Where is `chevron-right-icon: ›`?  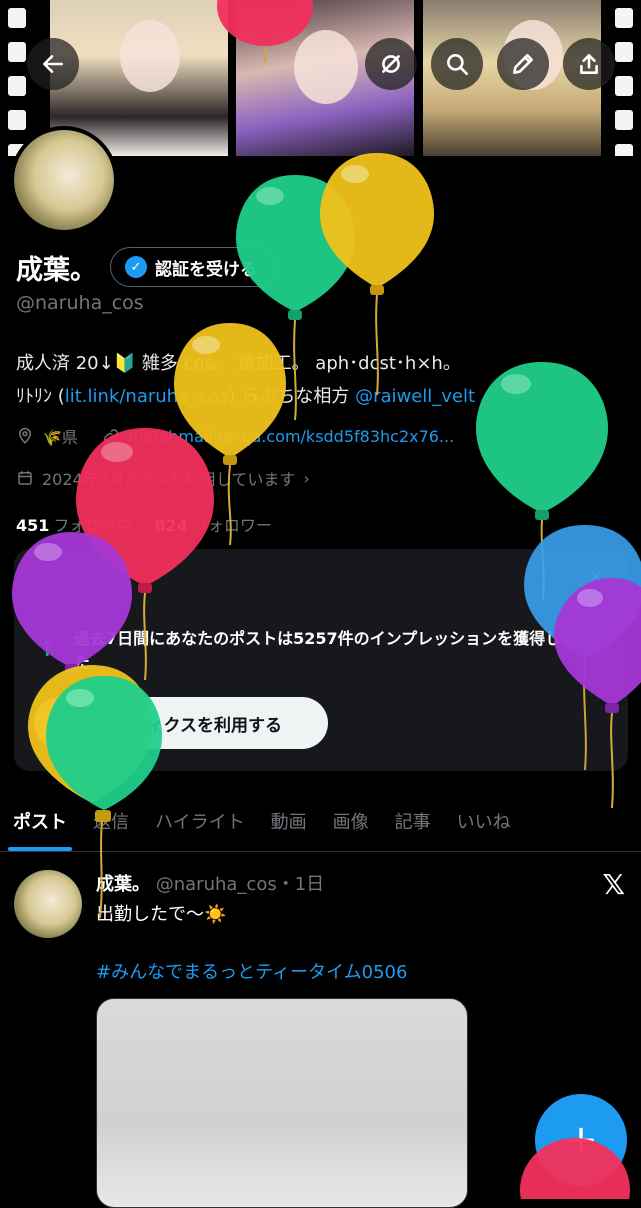 chevron-right-icon: › is located at coordinates (306, 478).